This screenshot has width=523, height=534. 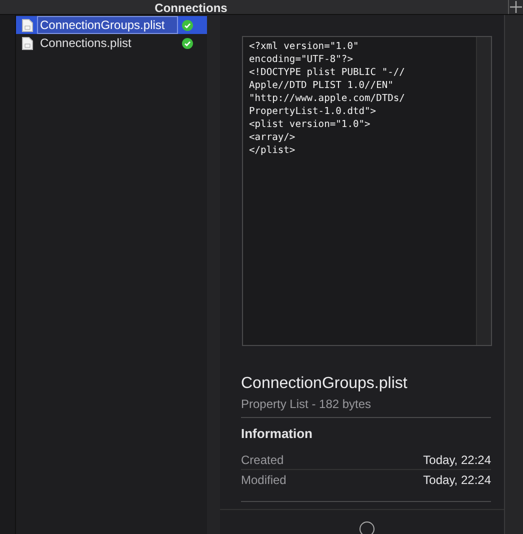 What do you see at coordinates (483, 191) in the screenshot?
I see `scroll-track` at bounding box center [483, 191].